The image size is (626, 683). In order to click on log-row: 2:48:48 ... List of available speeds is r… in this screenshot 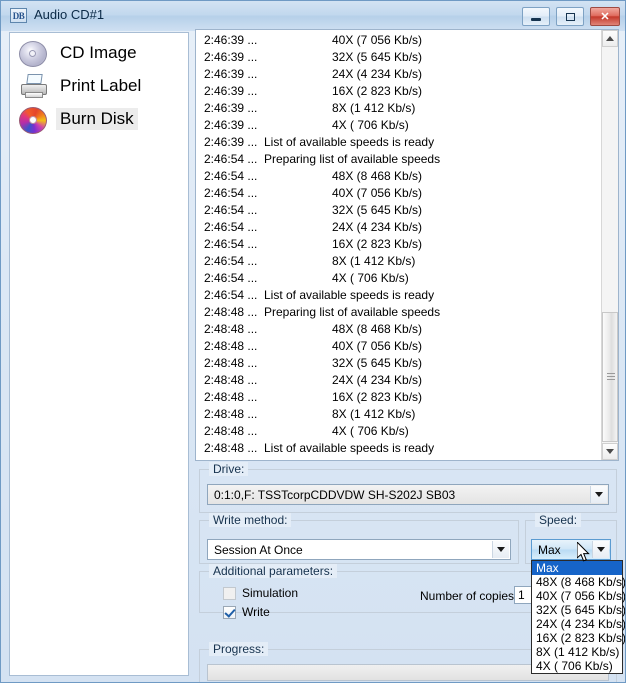, I will do `click(398, 448)`.